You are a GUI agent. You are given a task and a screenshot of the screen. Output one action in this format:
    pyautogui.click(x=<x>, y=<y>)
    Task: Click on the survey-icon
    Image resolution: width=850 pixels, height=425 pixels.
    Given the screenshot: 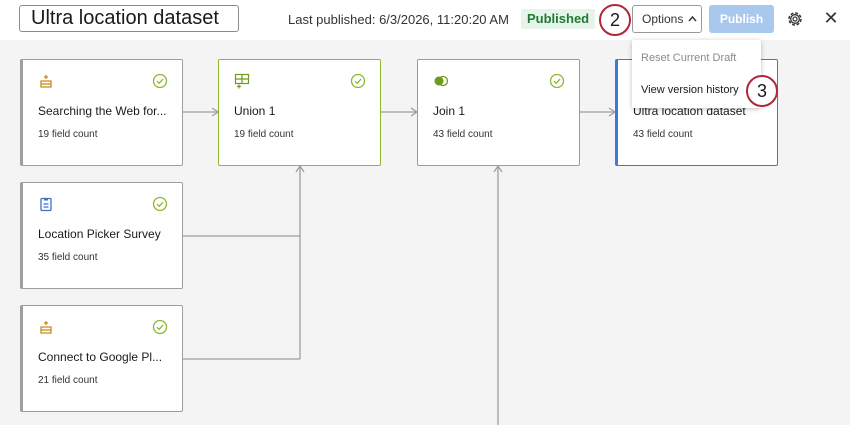 What is the action you would take?
    pyautogui.click(x=46, y=204)
    